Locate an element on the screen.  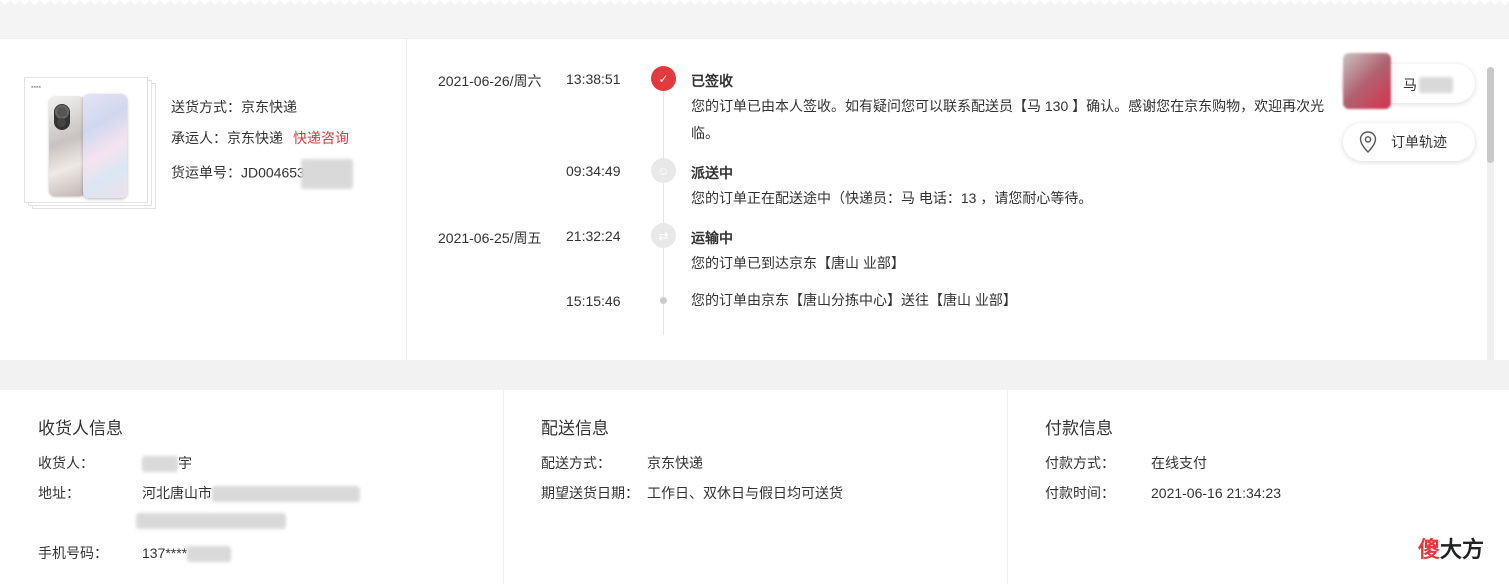
brand-logo: ▪▪▪▪ is located at coordinates (36, 87).